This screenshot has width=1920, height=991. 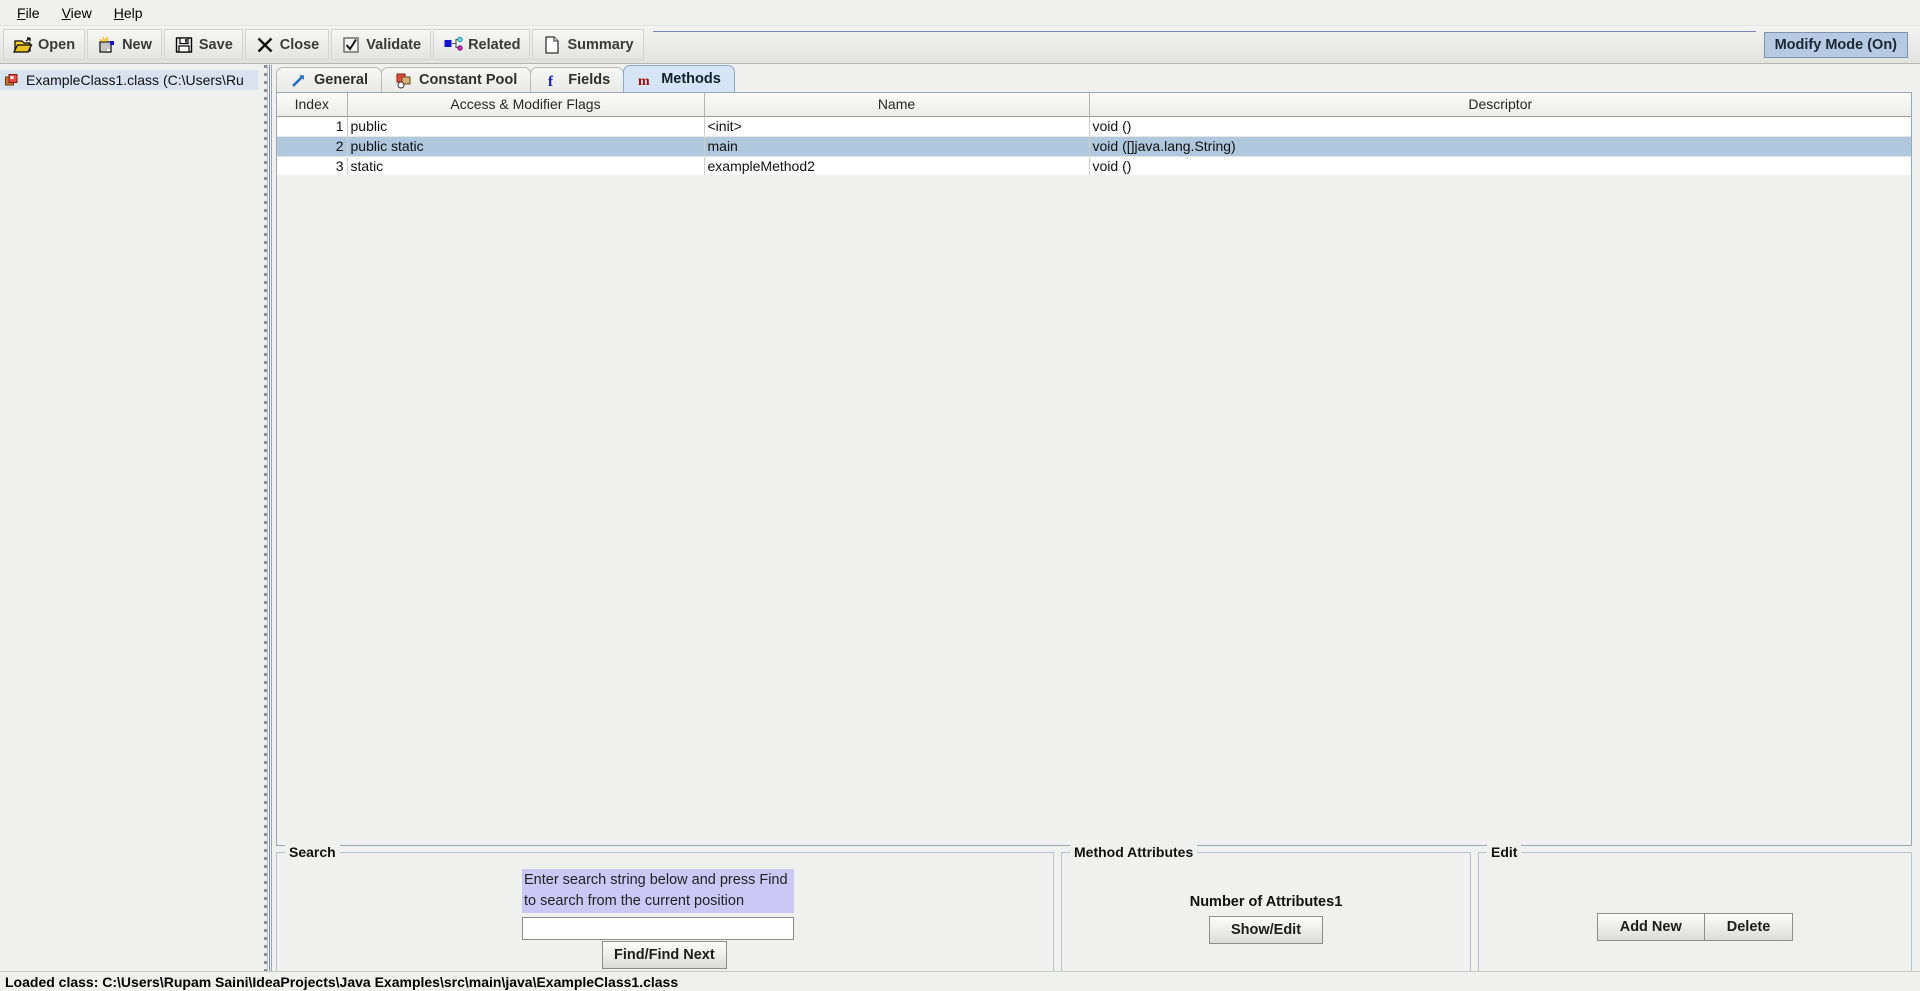 I want to click on close-button-label: Close, so click(x=299, y=44).